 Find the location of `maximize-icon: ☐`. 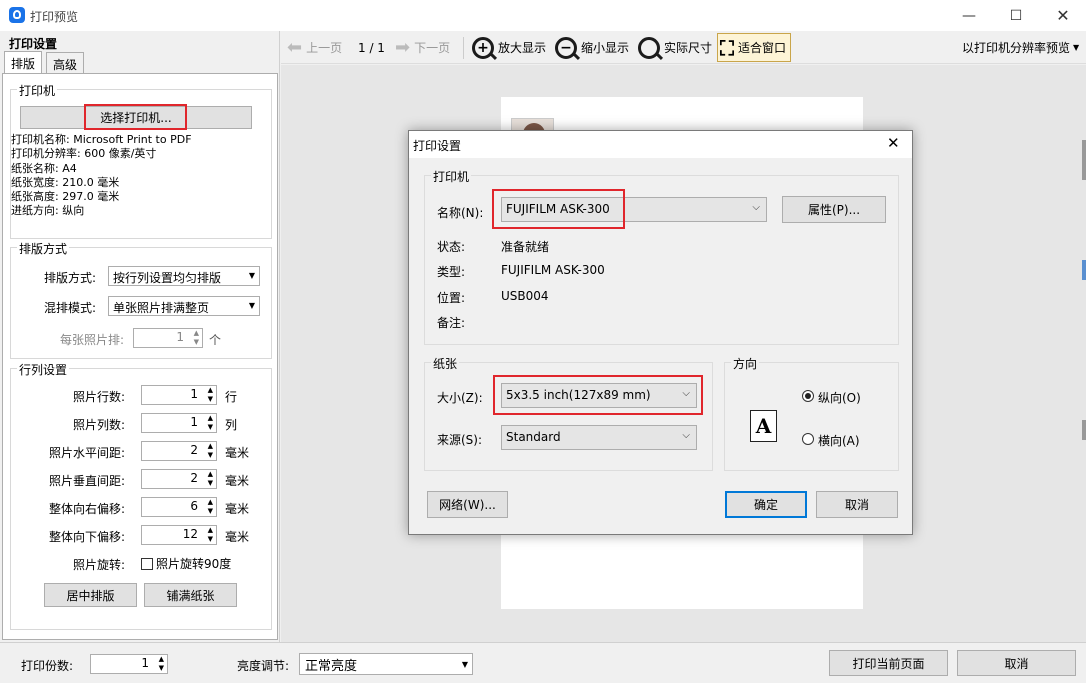

maximize-icon: ☐ is located at coordinates (1016, 15).